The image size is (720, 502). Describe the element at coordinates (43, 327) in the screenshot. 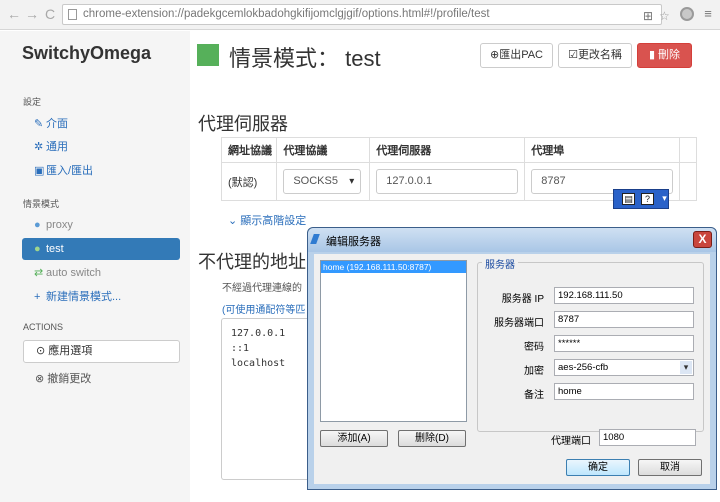

I see `actions-section-label: ACTIONS` at that location.